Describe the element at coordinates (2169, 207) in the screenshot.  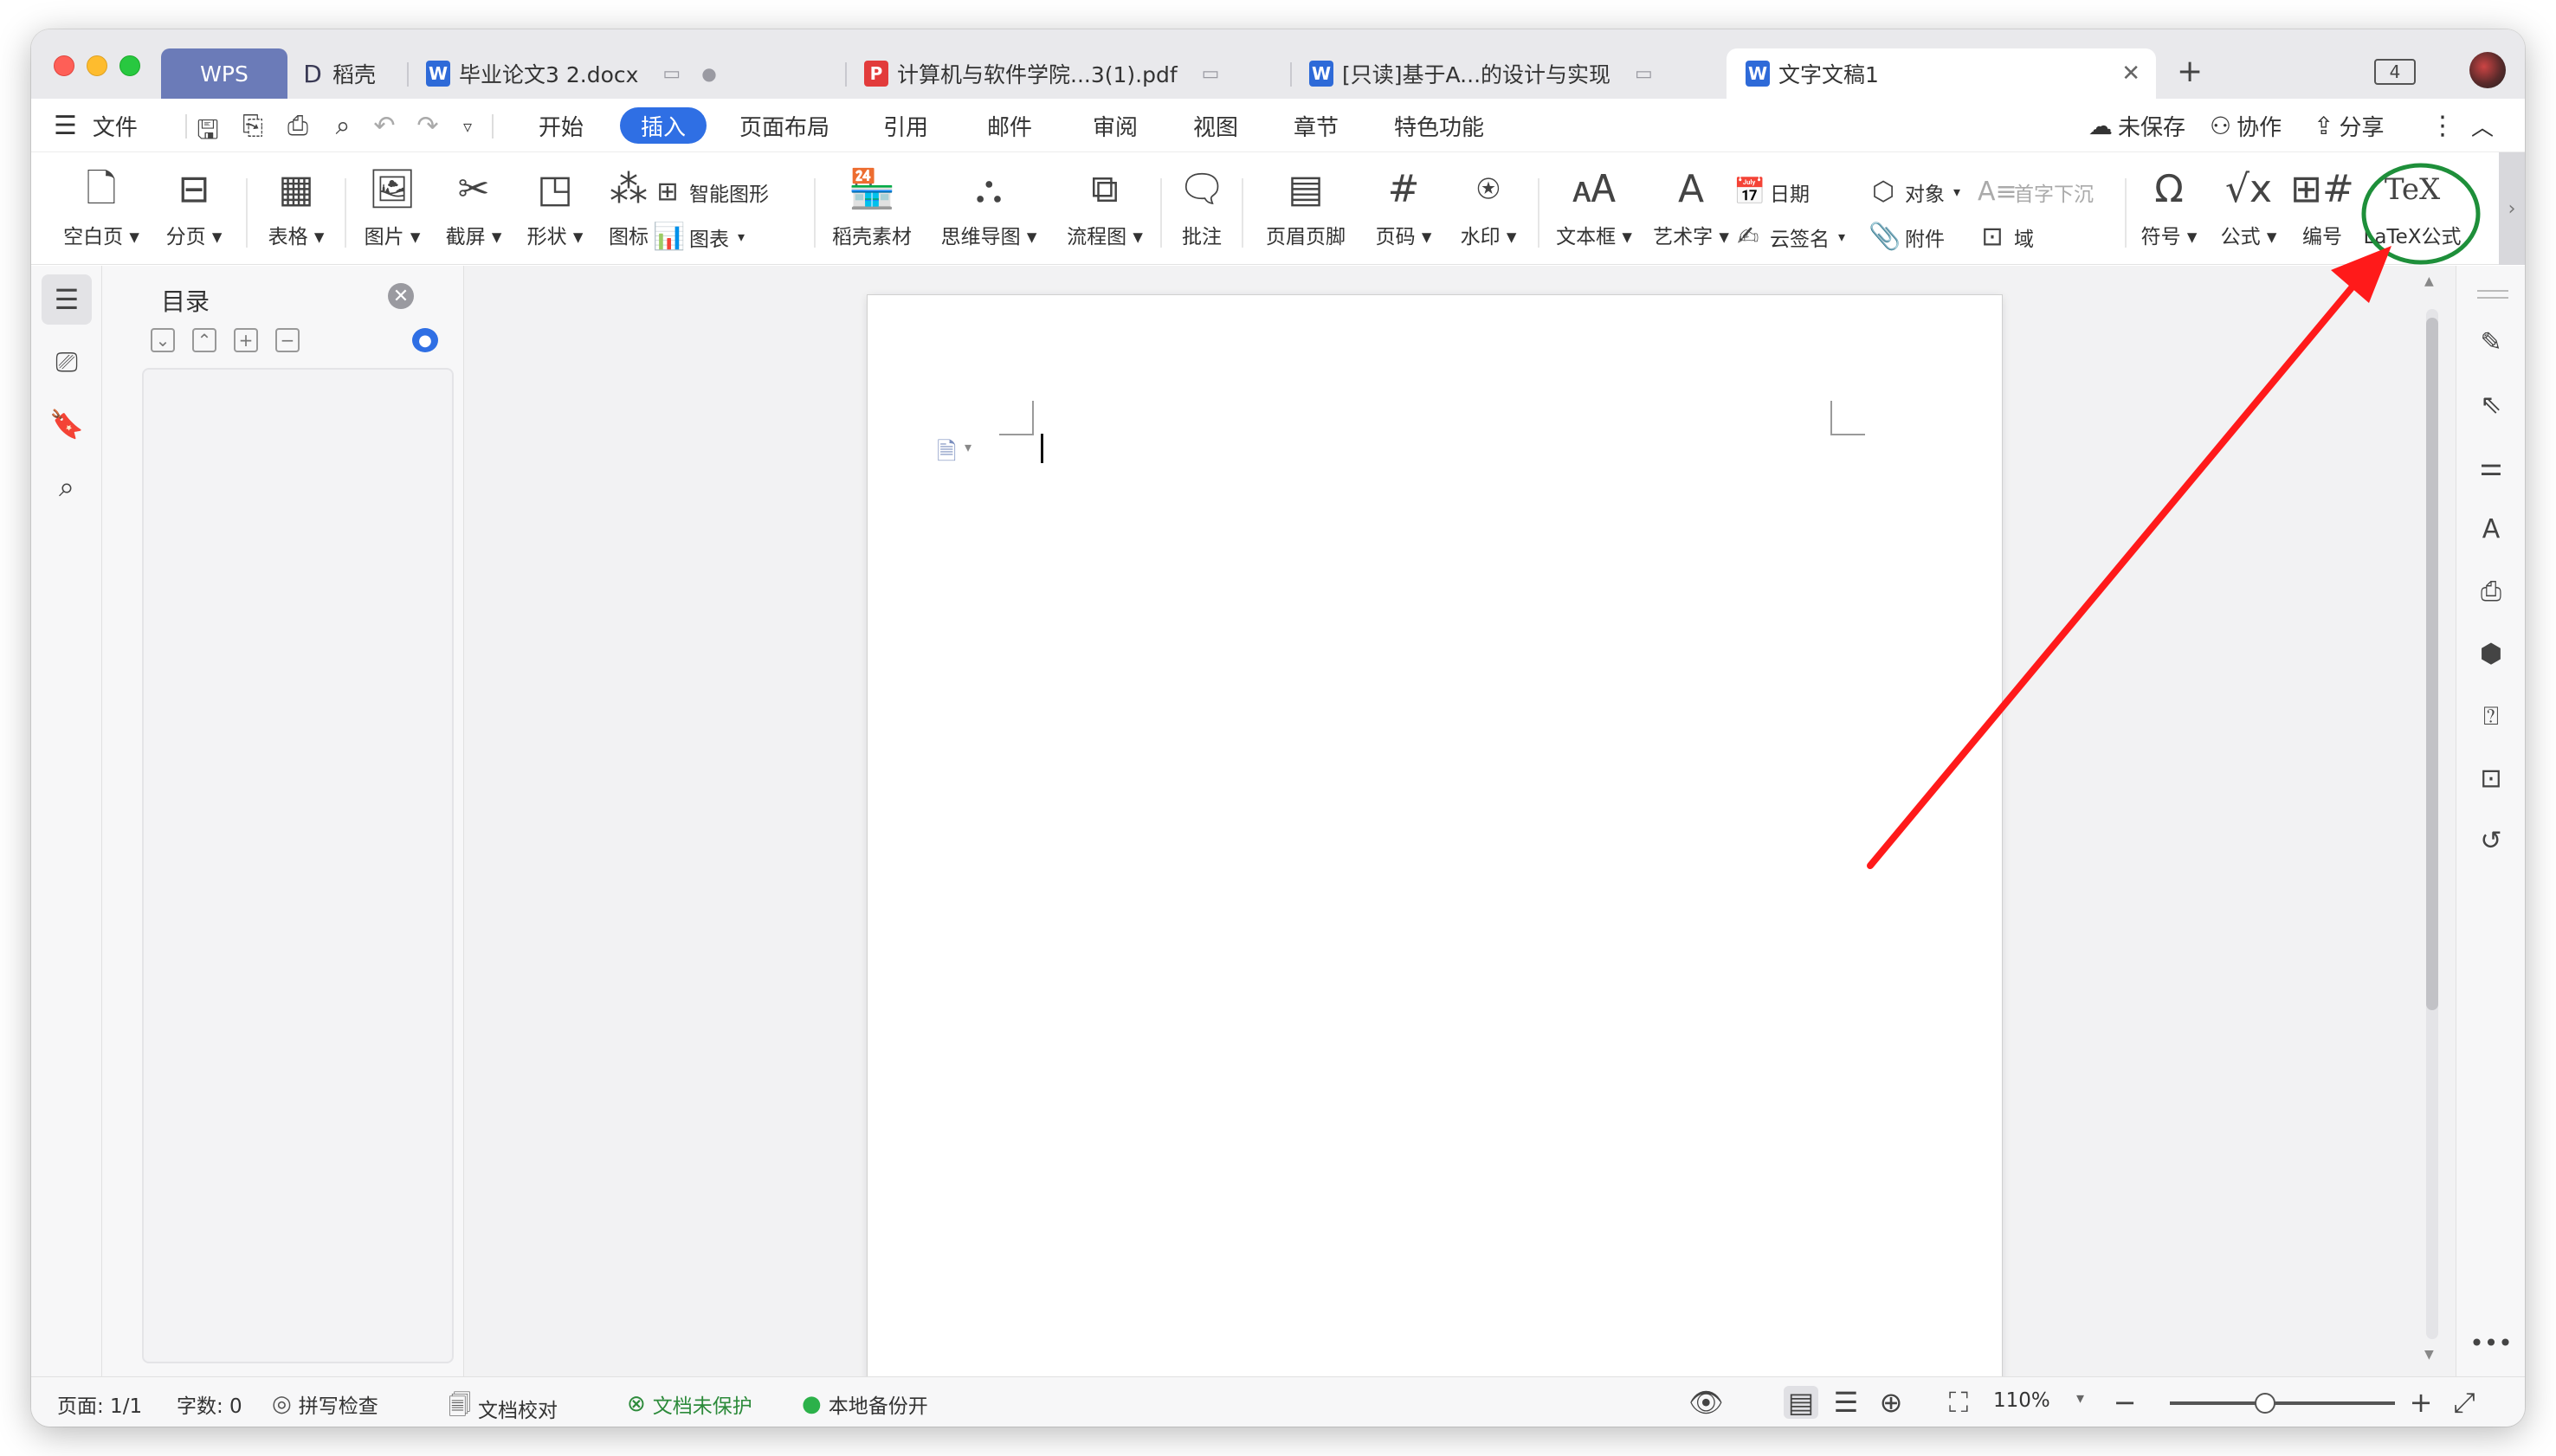
I see `symbol-button: Ω 符号 ▾` at that location.